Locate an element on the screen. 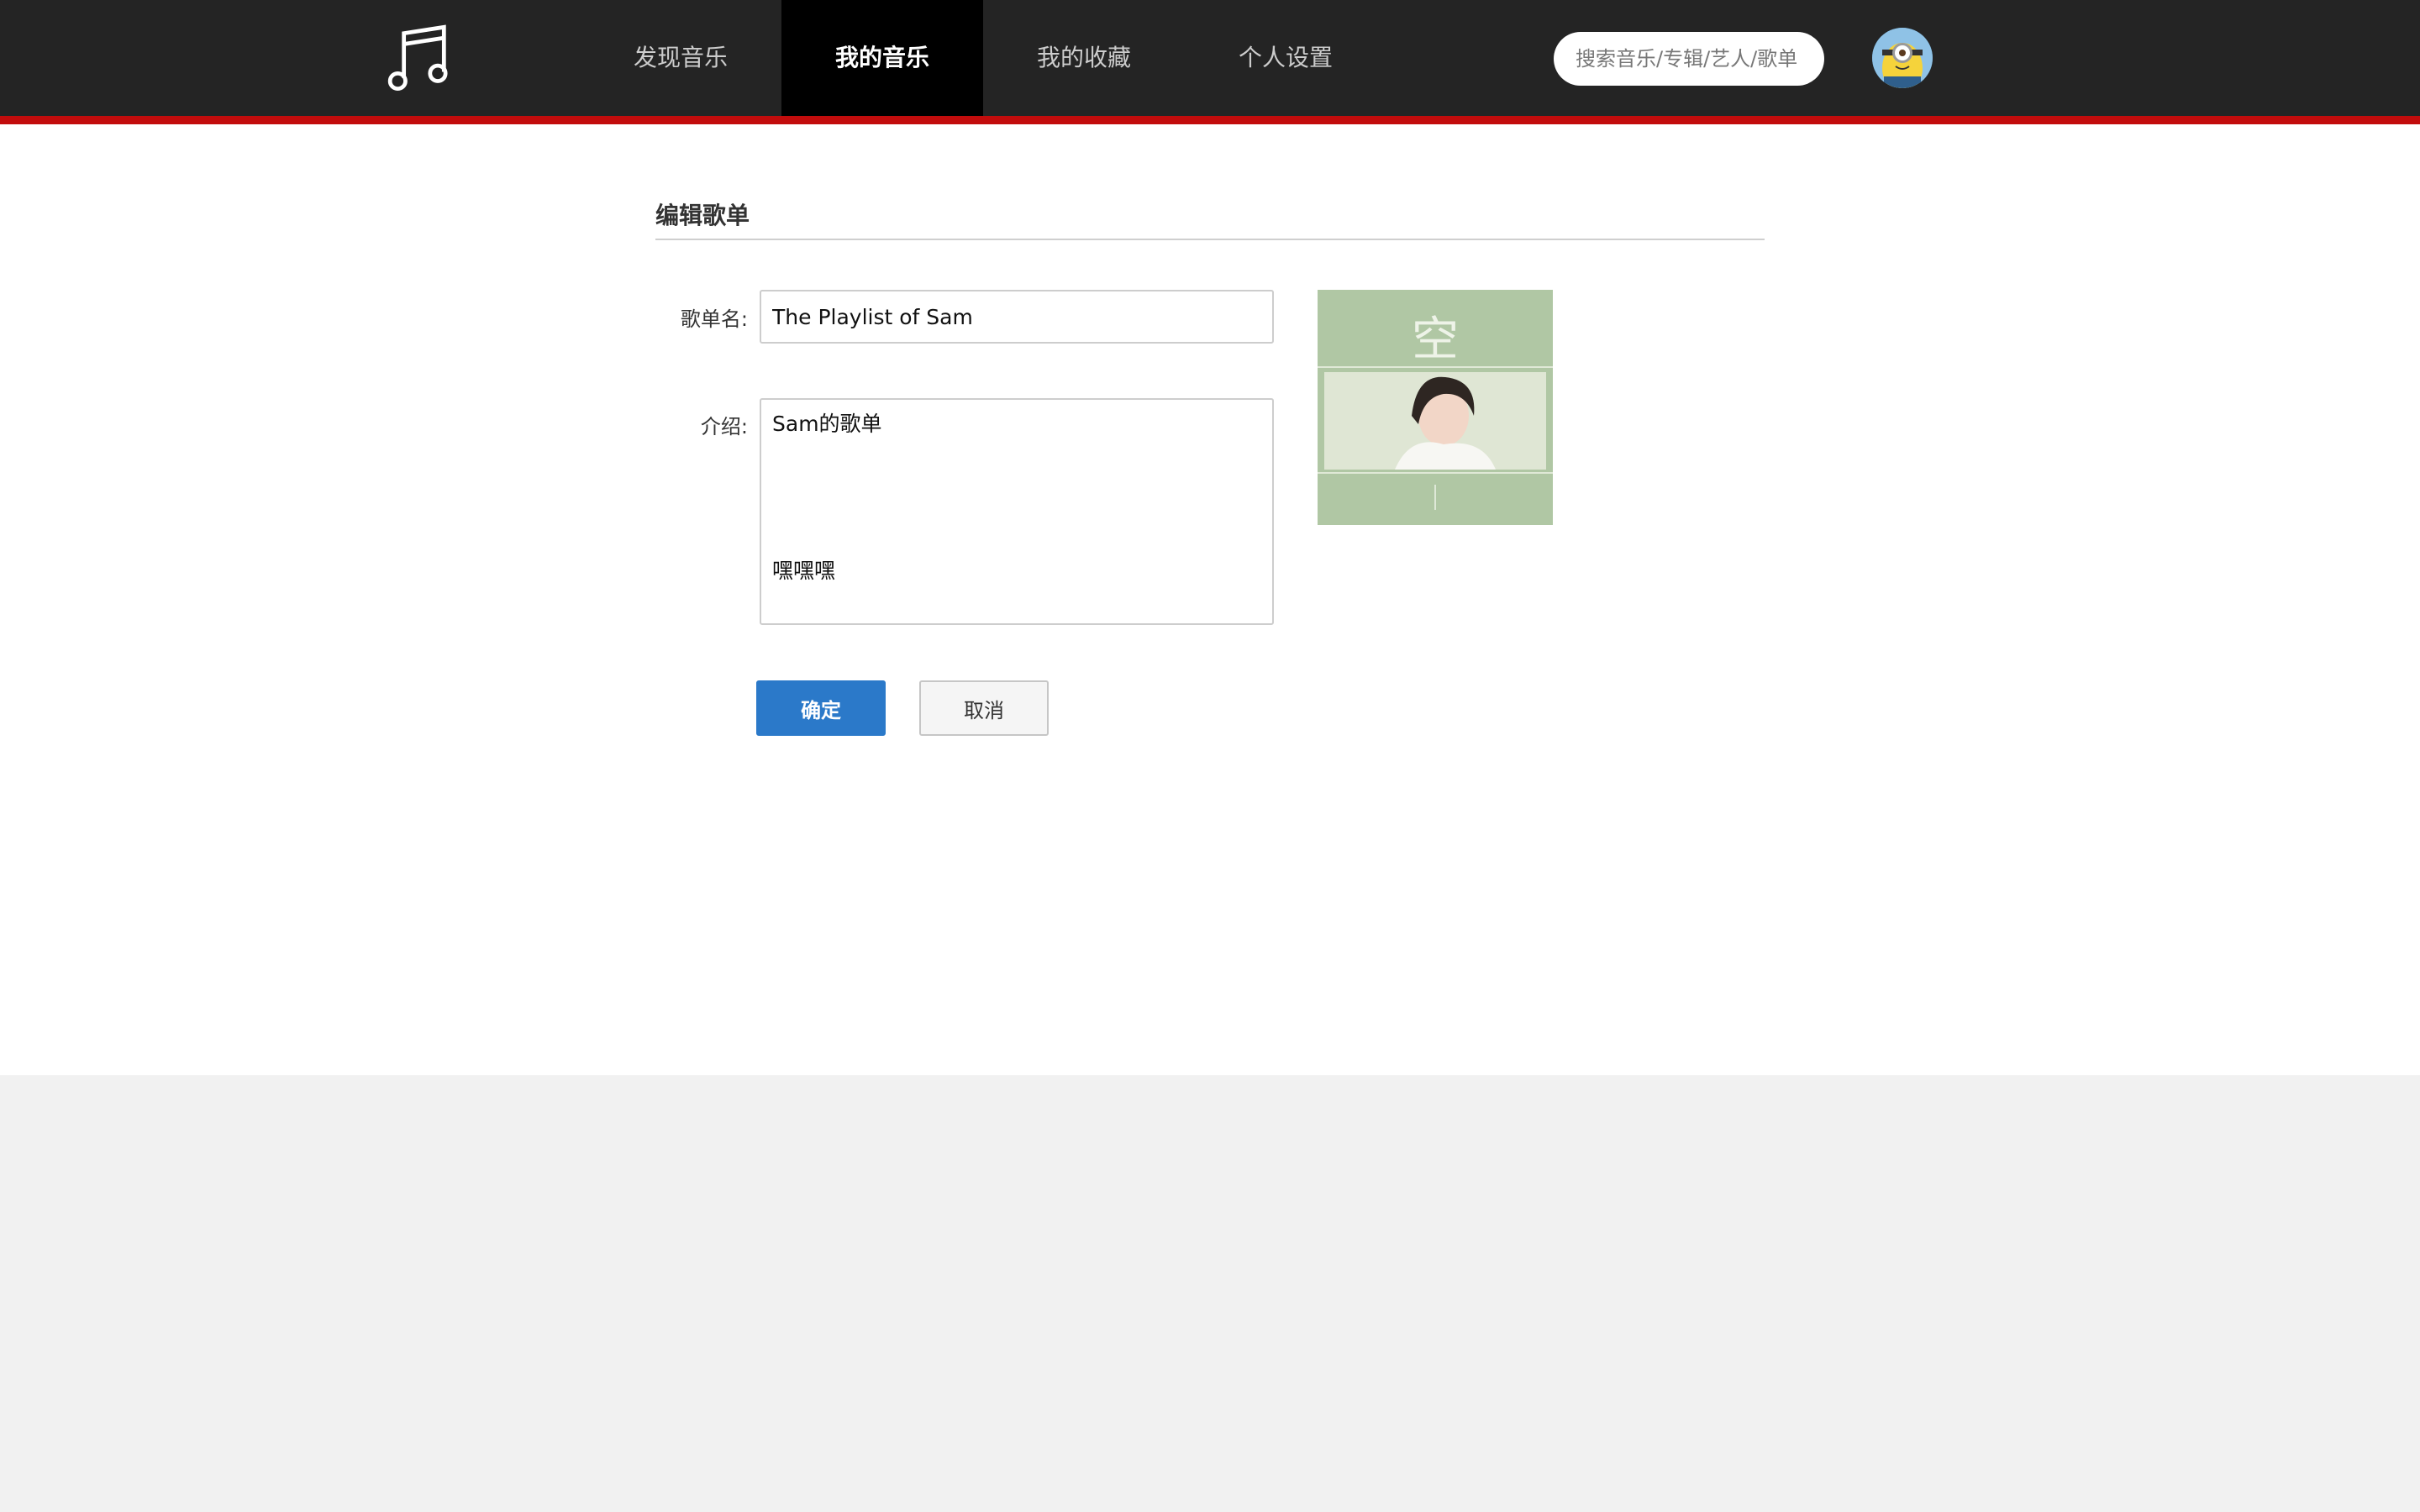 This screenshot has height=1512, width=2420. music-note-icon is located at coordinates (419, 58).